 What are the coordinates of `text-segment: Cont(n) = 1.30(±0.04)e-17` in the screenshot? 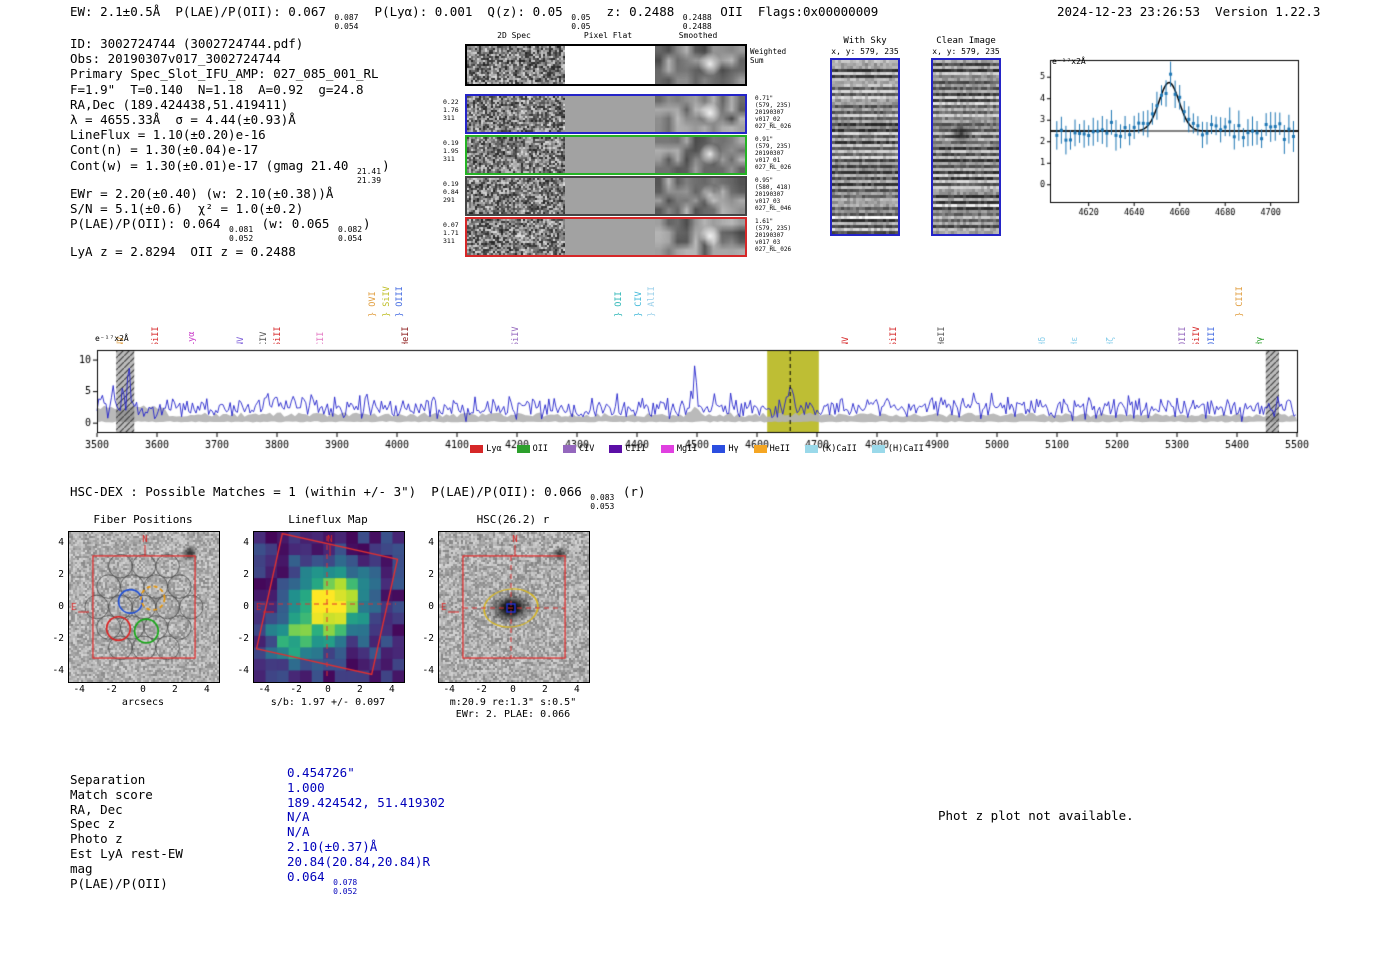 It's located at (164, 150).